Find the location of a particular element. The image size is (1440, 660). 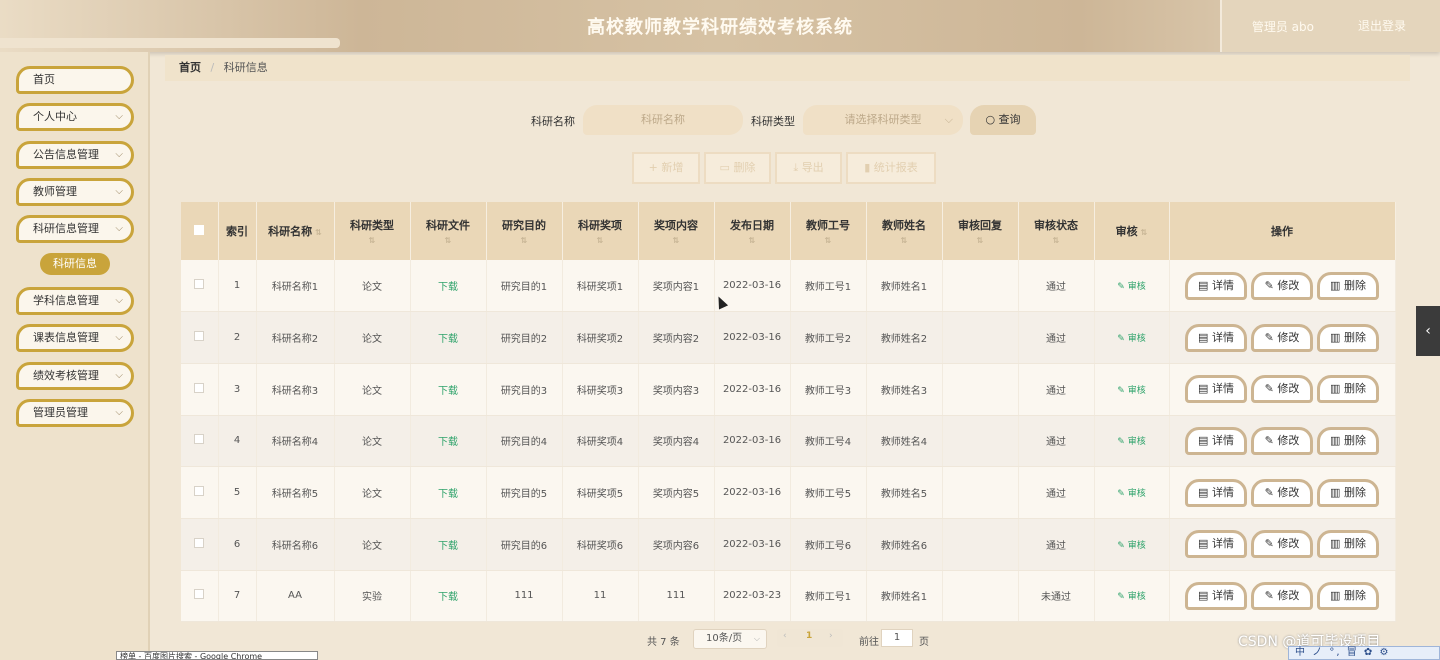

col-award: 科研奖项 ⇅ is located at coordinates (600, 231).